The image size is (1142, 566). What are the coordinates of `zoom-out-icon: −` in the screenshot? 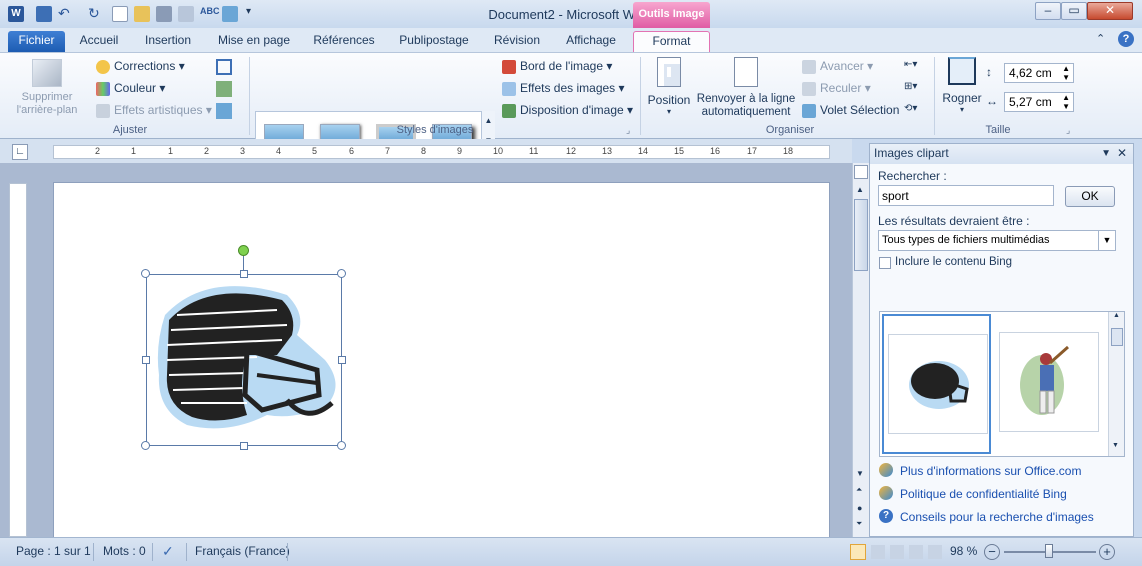 It's located at (992, 552).